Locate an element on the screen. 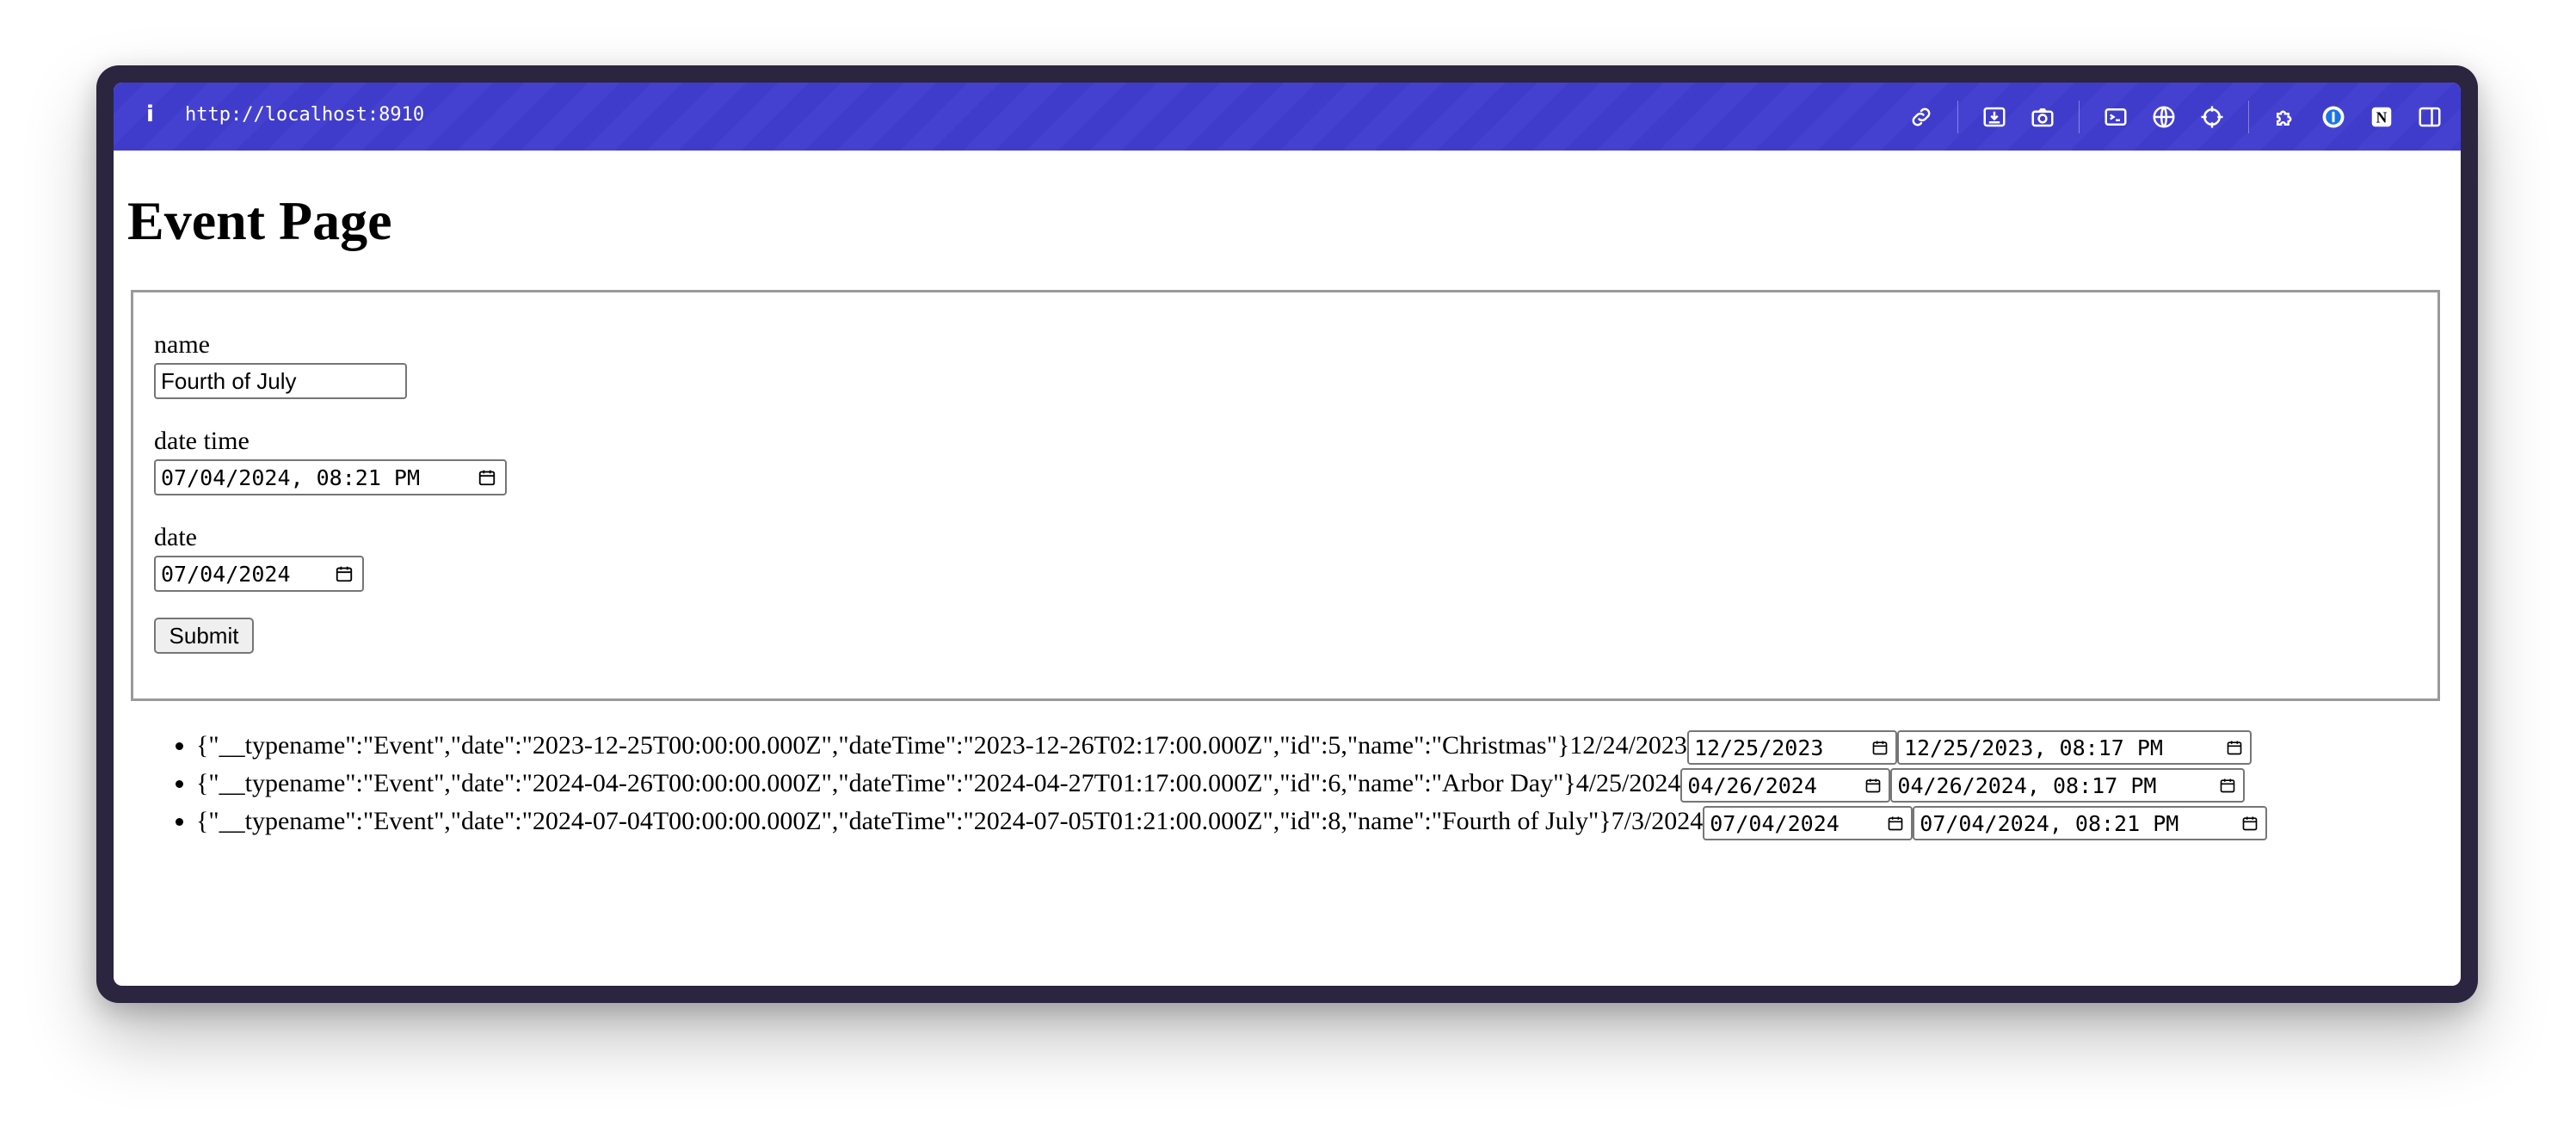 The height and width of the screenshot is (1132, 2576). date-input-value: 07/04/2024 is located at coordinates (226, 574).